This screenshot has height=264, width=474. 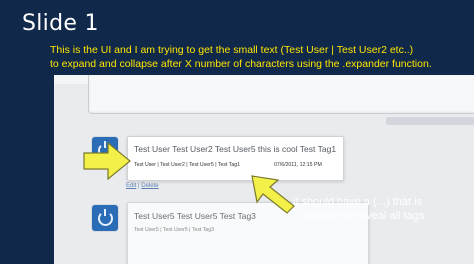 What do you see at coordinates (430, 121) in the screenshot?
I see `post-button` at bounding box center [430, 121].